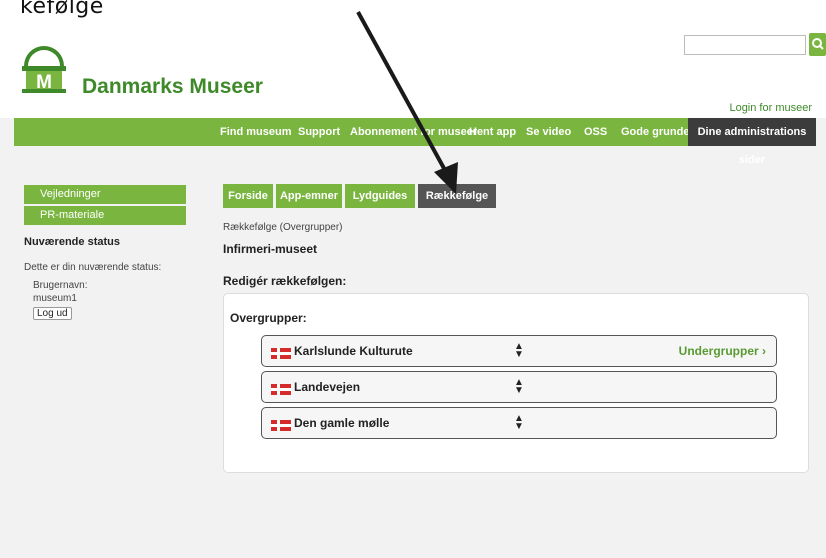 This screenshot has height=558, width=826. Describe the element at coordinates (655, 132) in the screenshot. I see `nav-gode-grunde: Gode grunde` at that location.